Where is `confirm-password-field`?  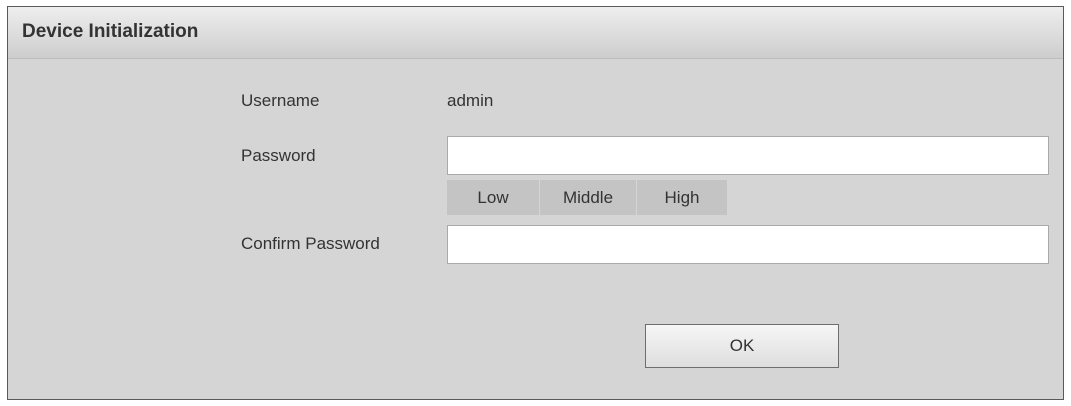
confirm-password-field is located at coordinates (748, 244).